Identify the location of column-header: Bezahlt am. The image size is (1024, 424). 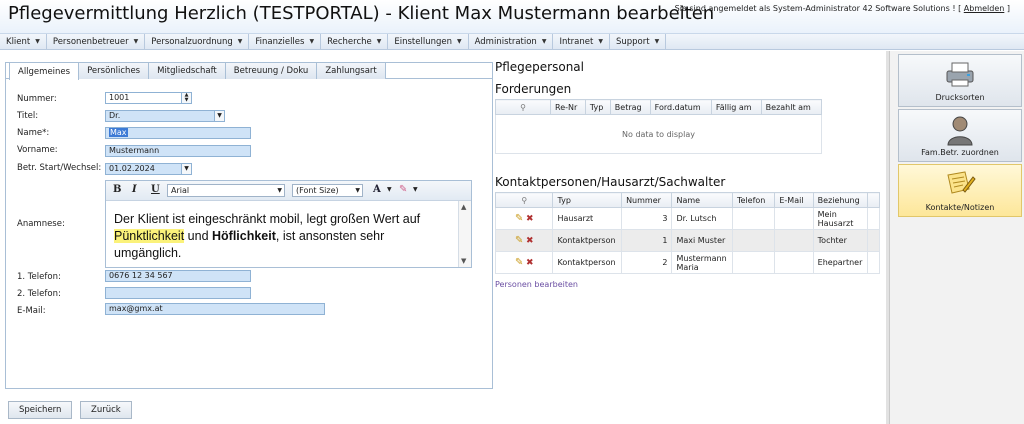
(791, 107).